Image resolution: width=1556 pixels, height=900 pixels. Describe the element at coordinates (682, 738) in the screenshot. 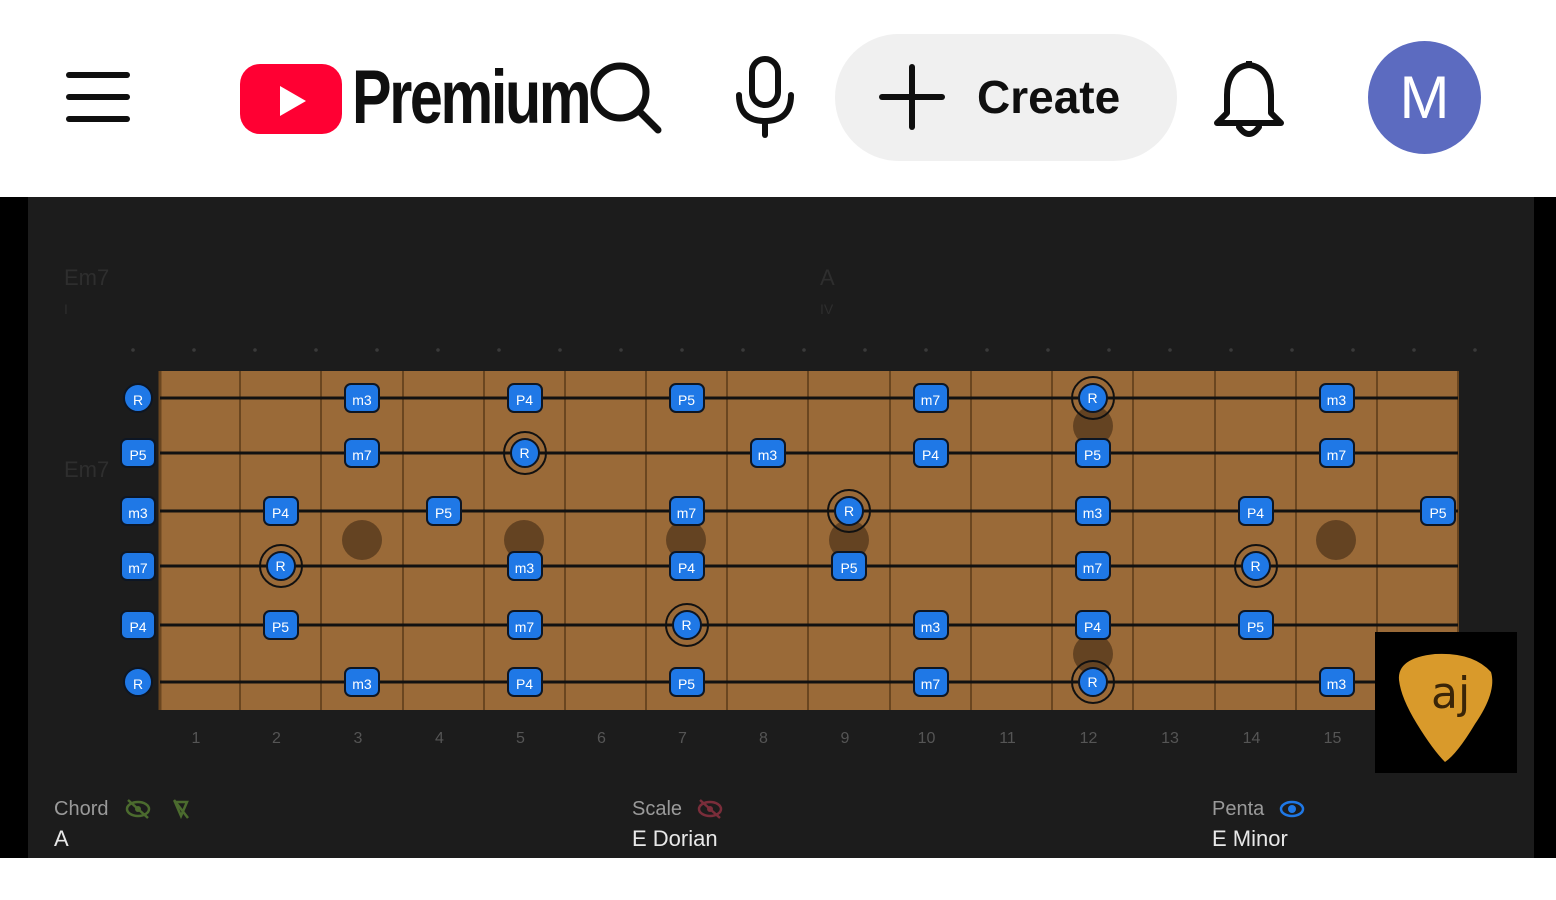

I see `fret-number: 7` at that location.